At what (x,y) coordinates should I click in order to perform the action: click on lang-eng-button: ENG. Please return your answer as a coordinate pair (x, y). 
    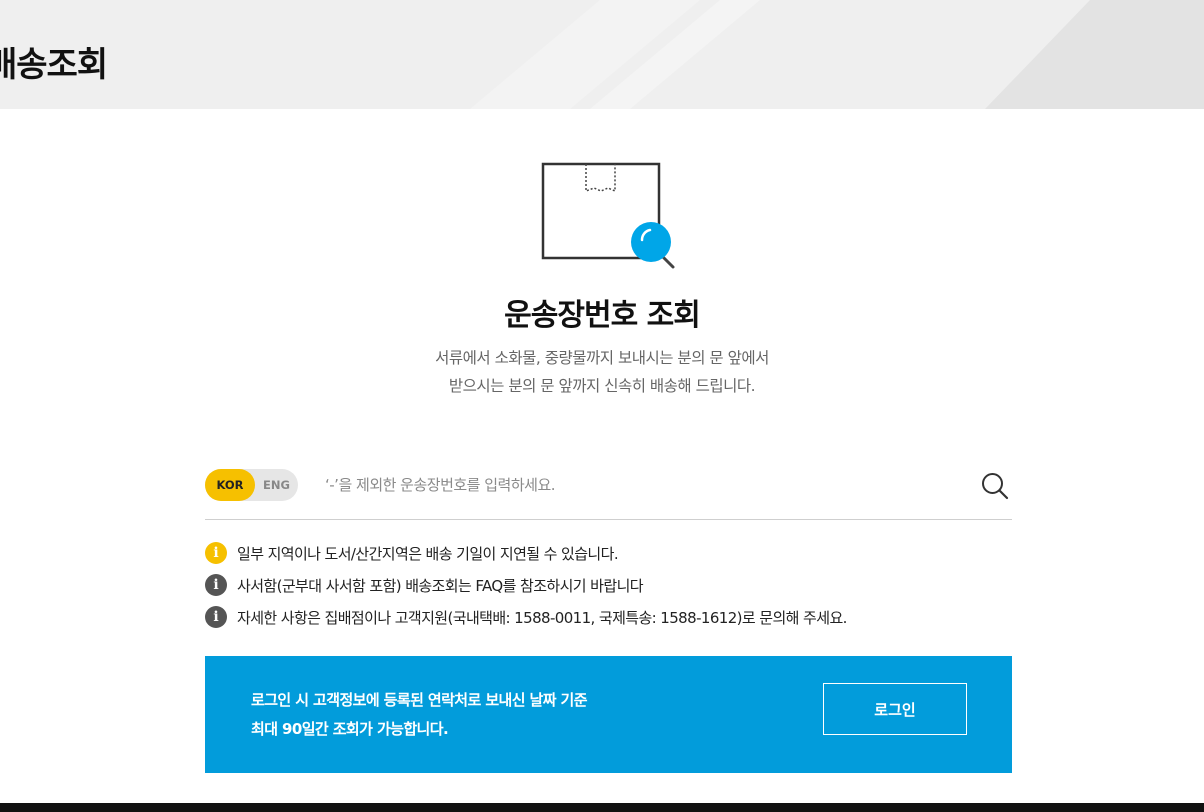
    Looking at the image, I should click on (276, 485).